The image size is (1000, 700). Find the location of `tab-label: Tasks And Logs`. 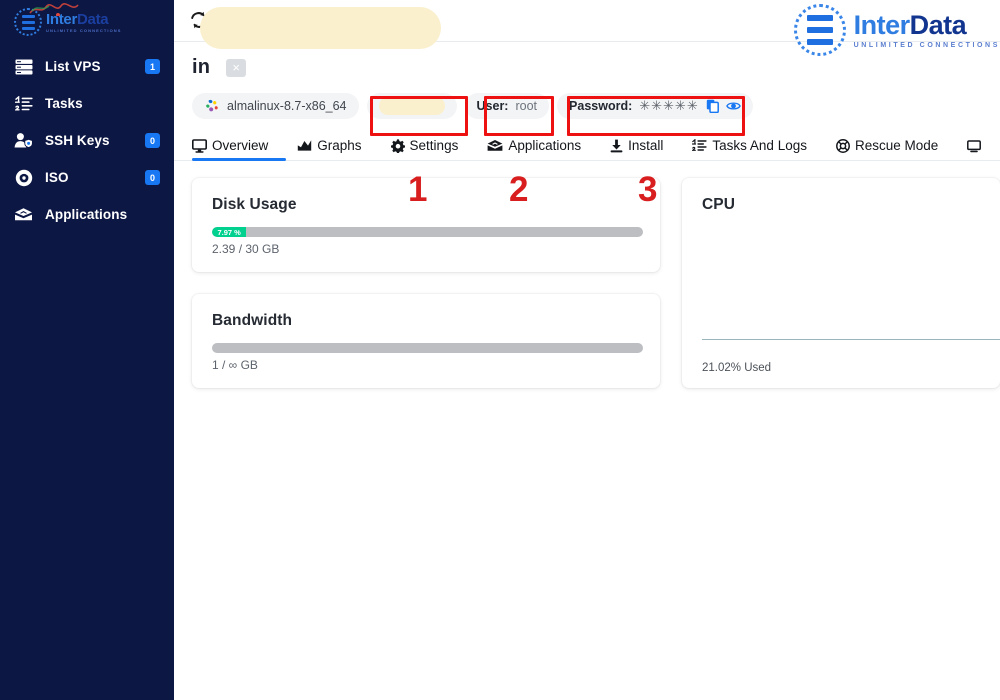

tab-label: Tasks And Logs is located at coordinates (759, 145).